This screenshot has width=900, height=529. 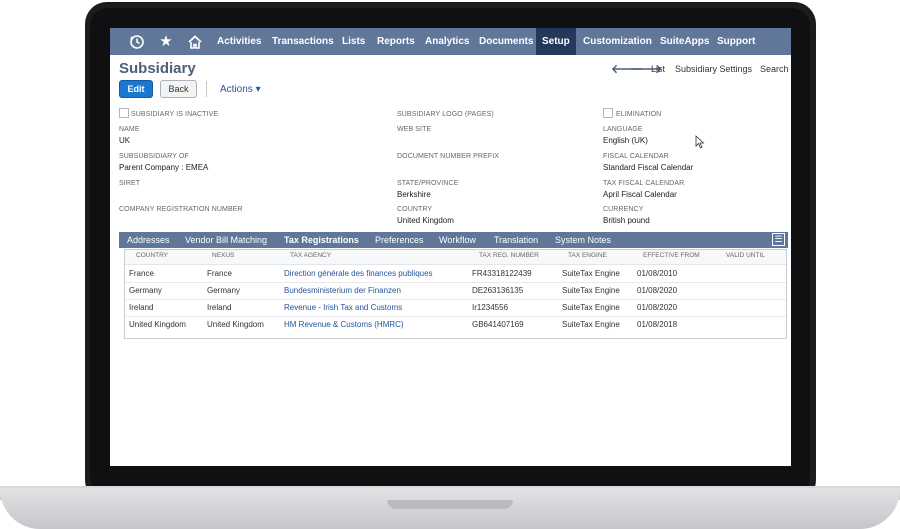 I want to click on cell-country: United Kingdom, so click(x=157, y=324).